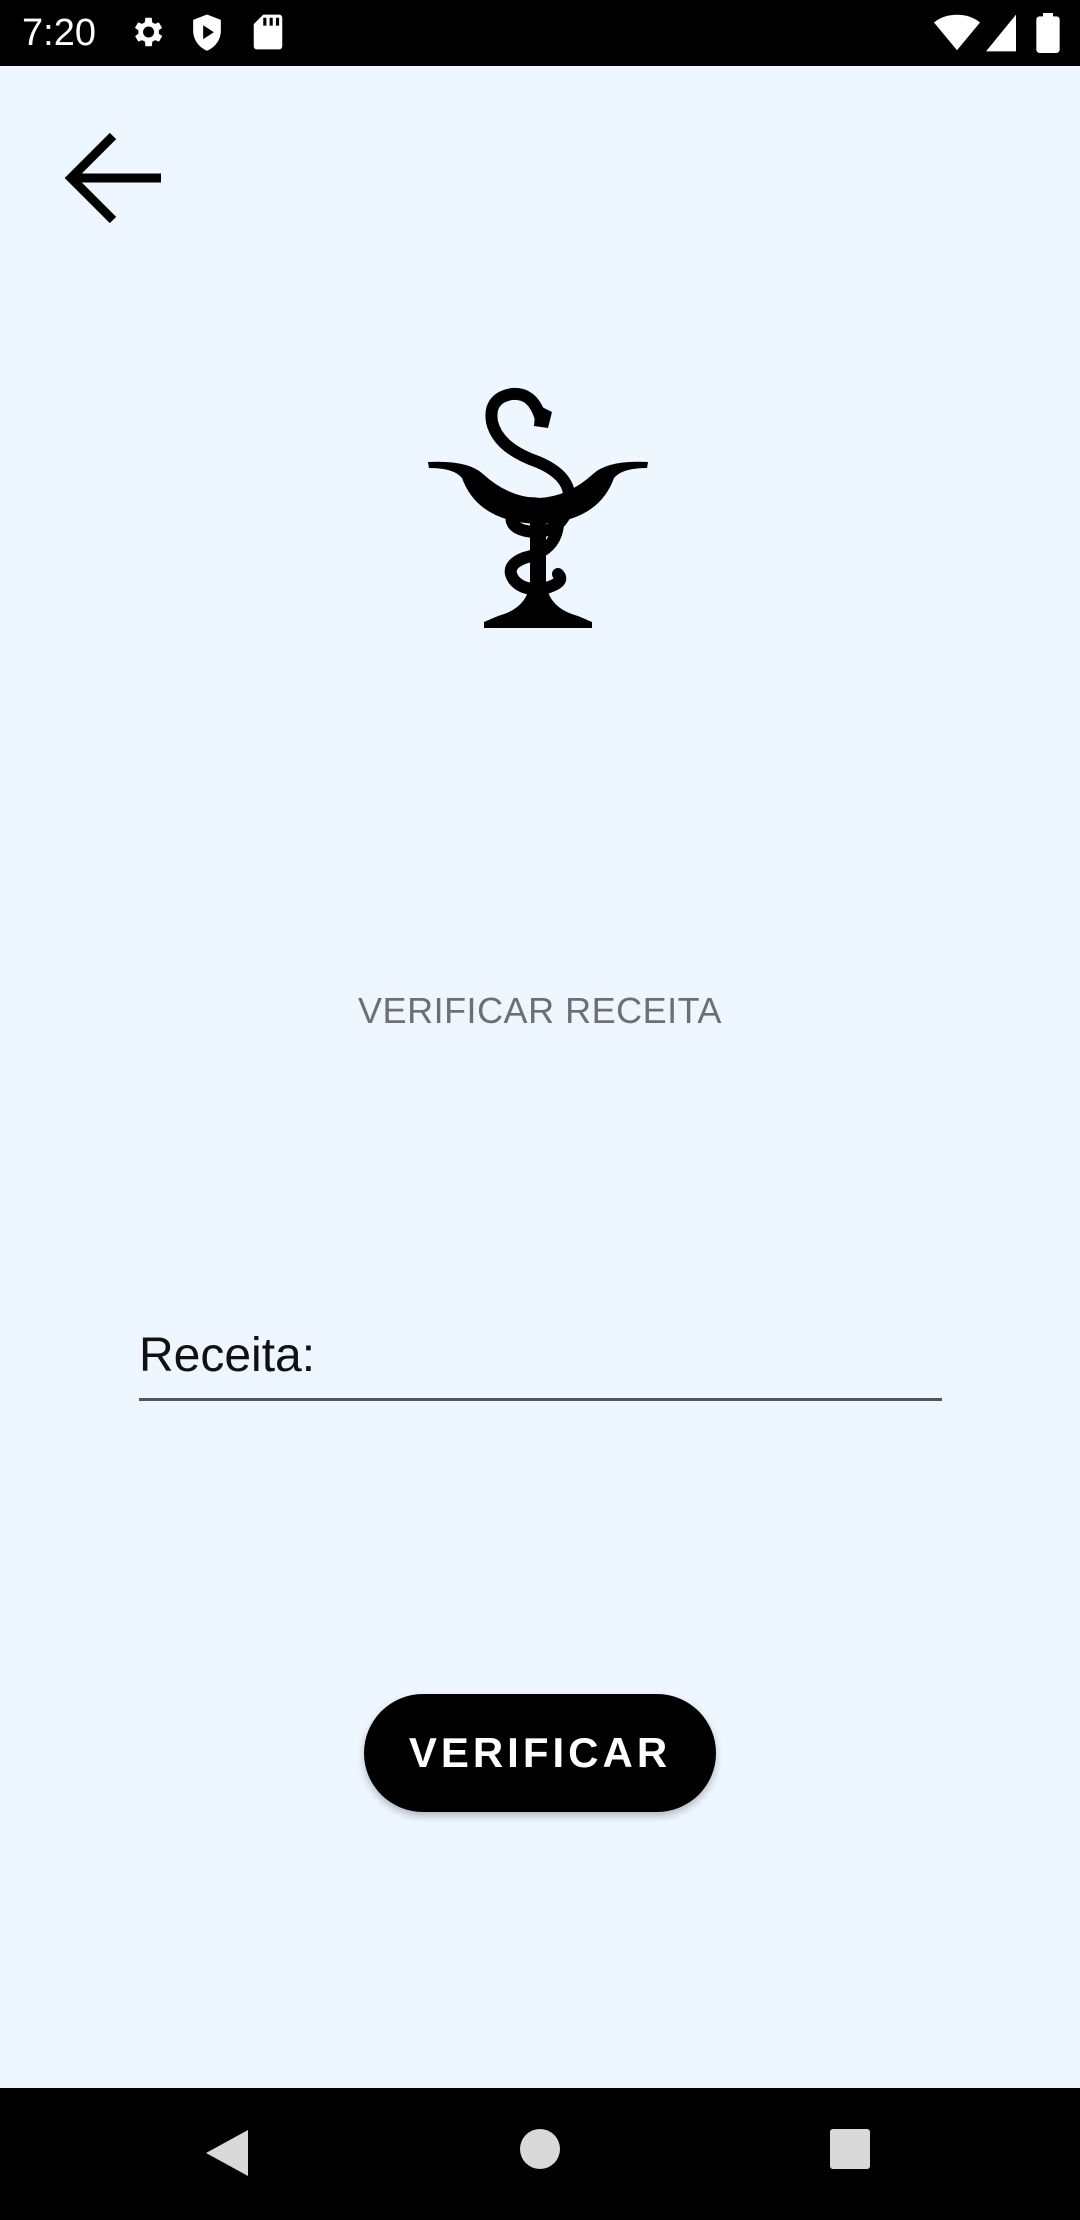 The image size is (1080, 2220). Describe the element at coordinates (540, 1010) in the screenshot. I see `screen-title: VERIFICAR RECEITA` at that location.